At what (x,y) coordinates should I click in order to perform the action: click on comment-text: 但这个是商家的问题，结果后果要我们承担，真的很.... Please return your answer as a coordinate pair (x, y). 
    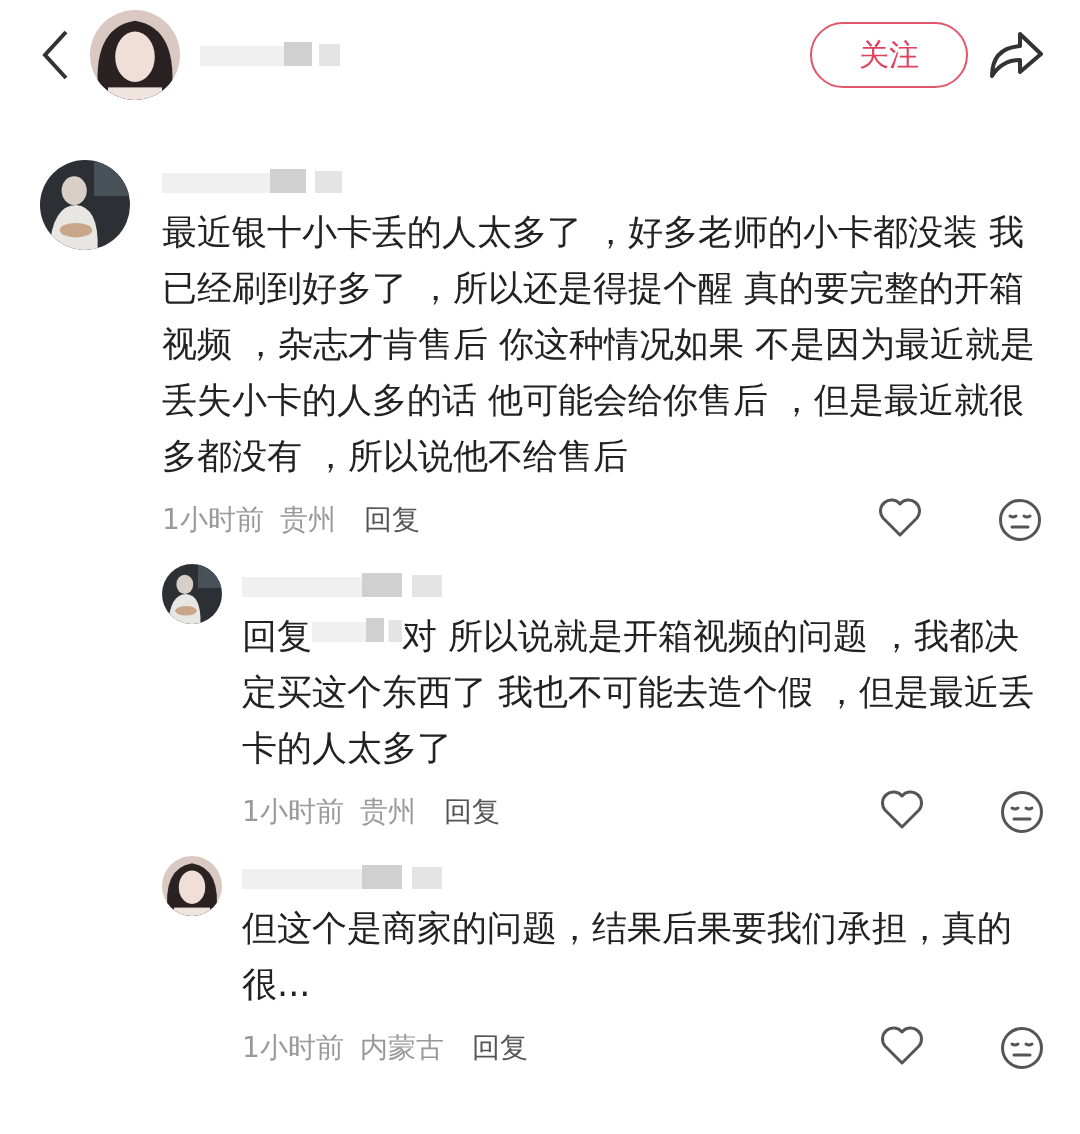
    Looking at the image, I should click on (627, 956).